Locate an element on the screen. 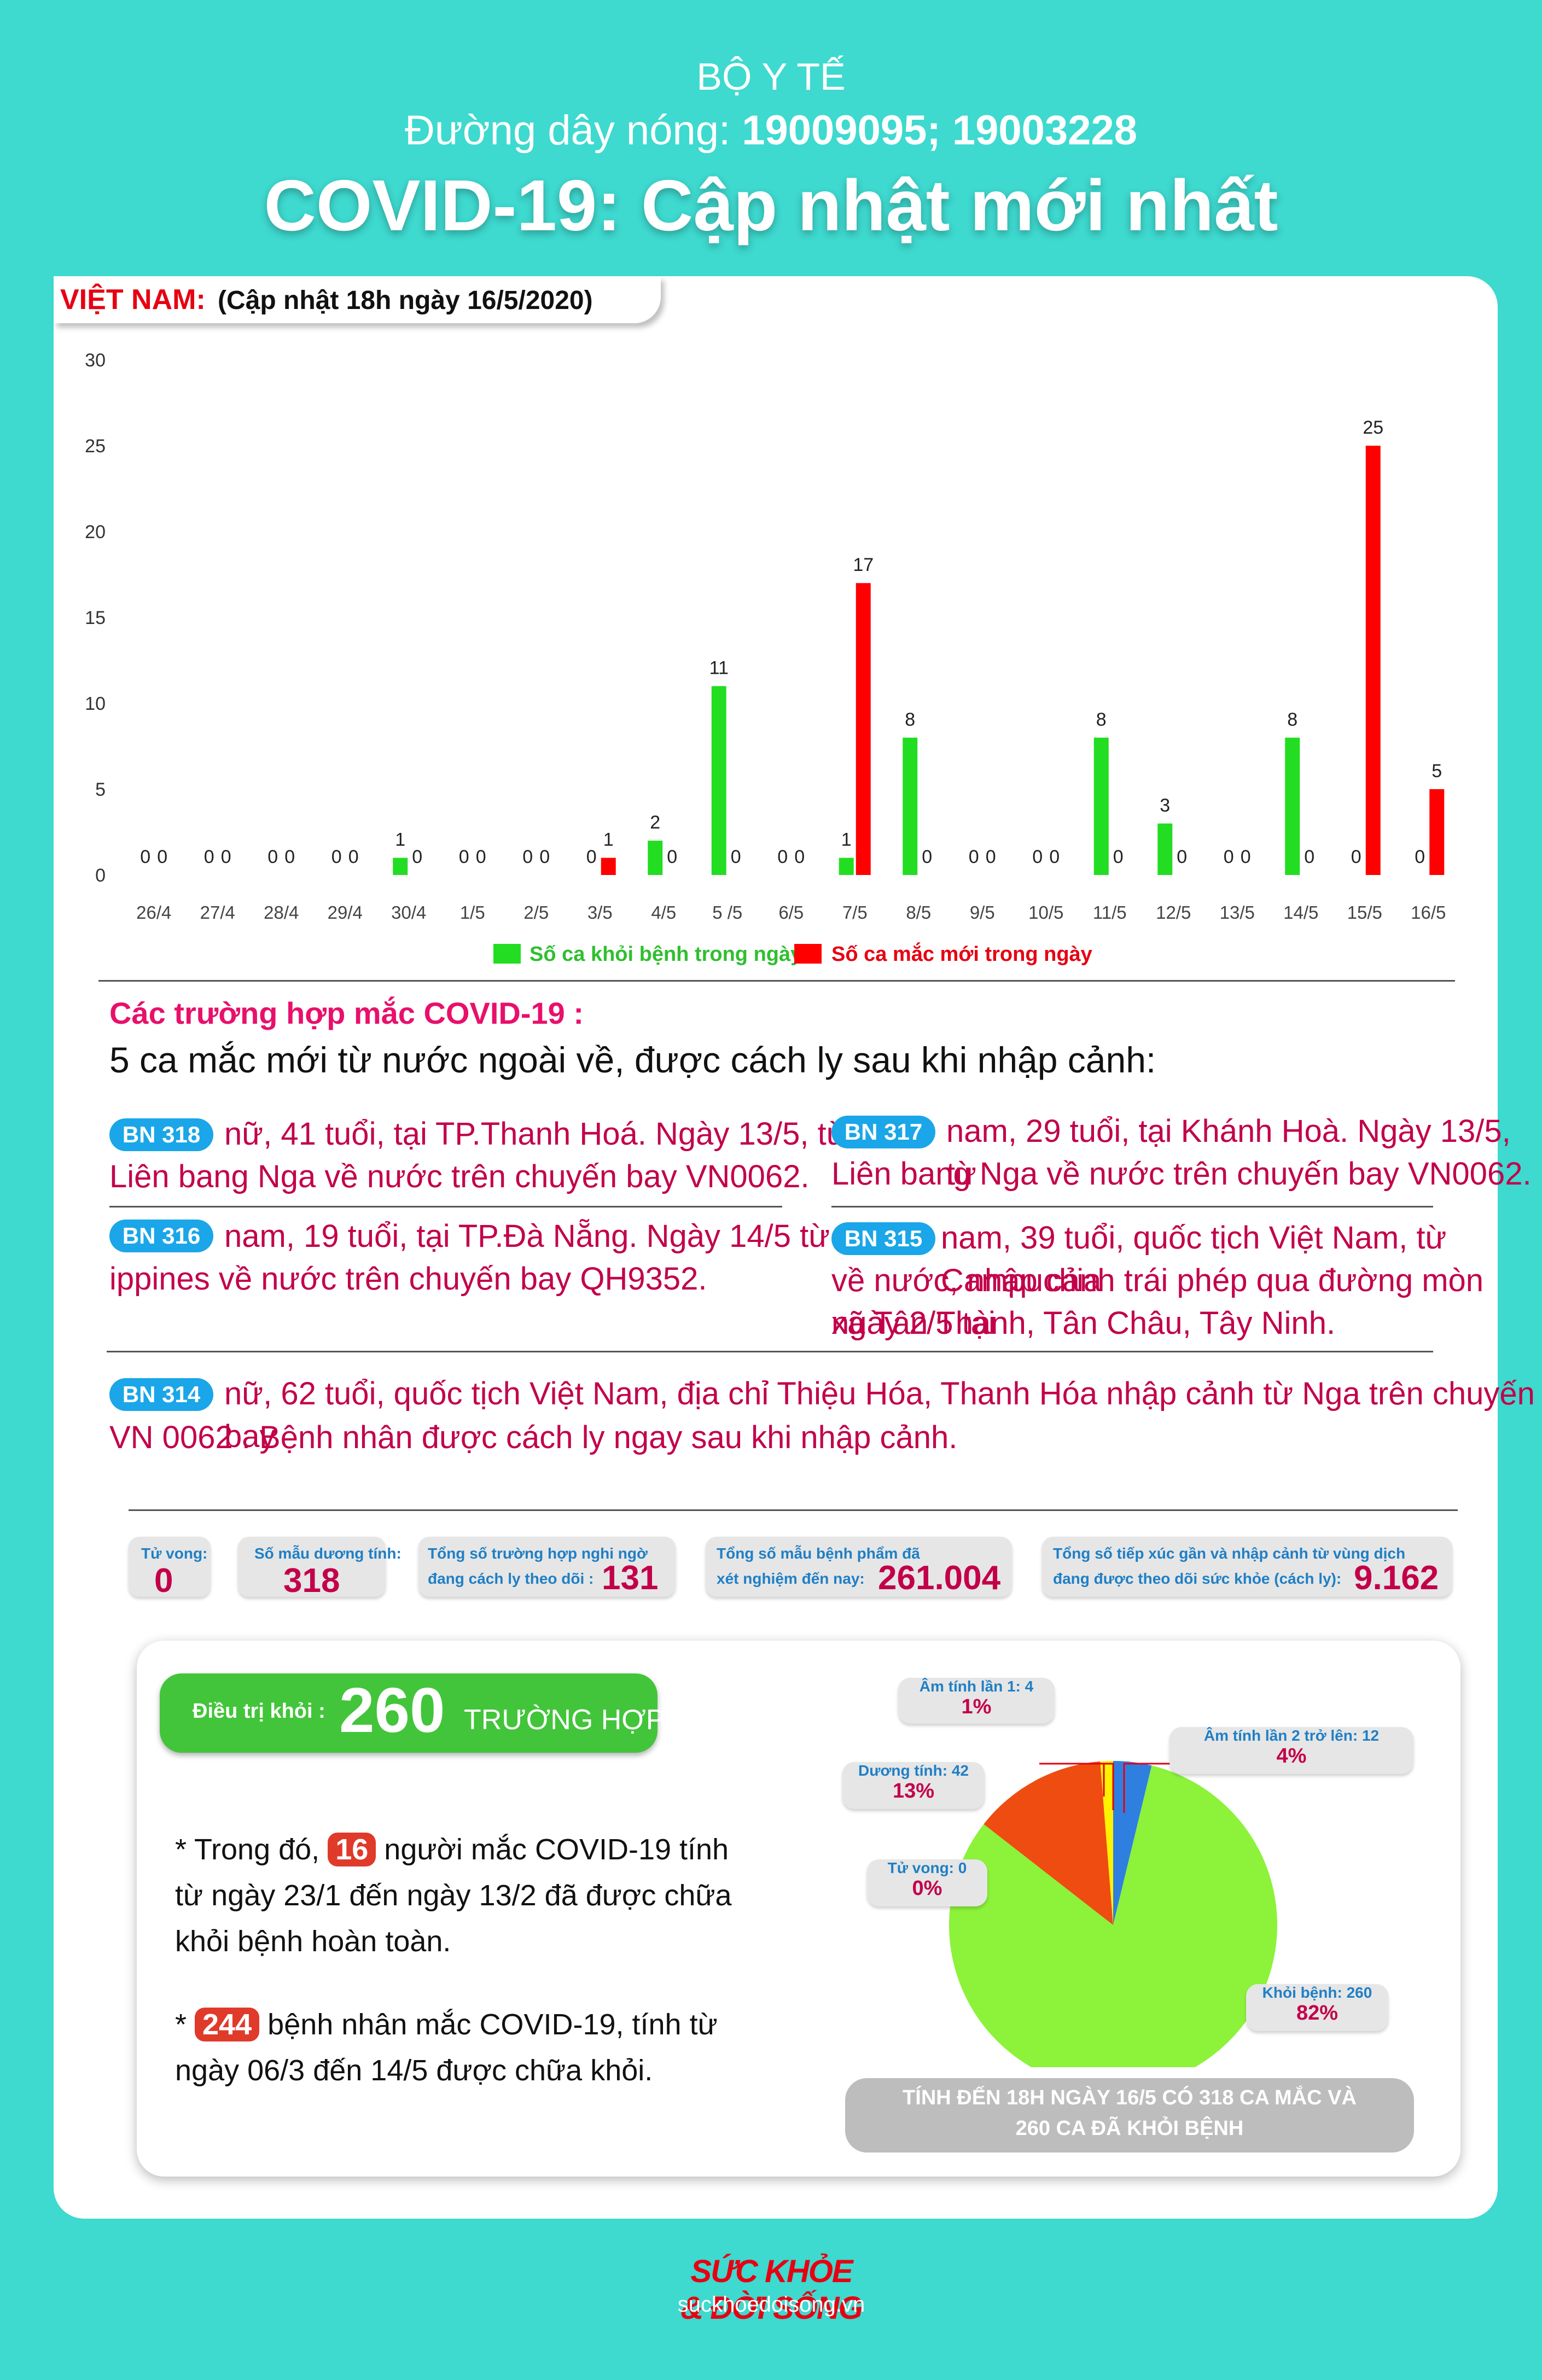  x-tick-label: 7/5 is located at coordinates (855, 912).